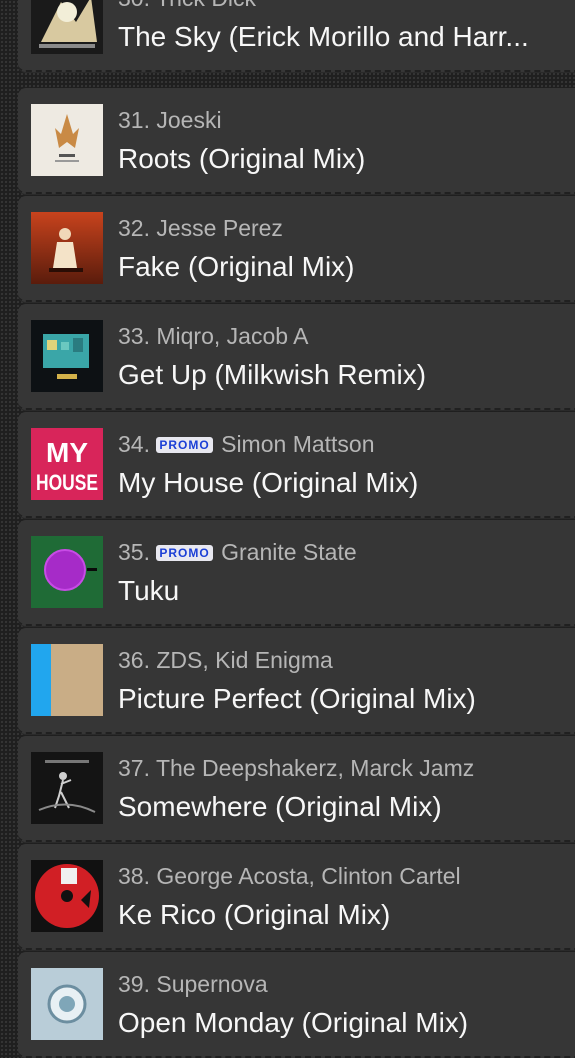 The image size is (575, 1058). I want to click on fake-art-icon, so click(67, 248).